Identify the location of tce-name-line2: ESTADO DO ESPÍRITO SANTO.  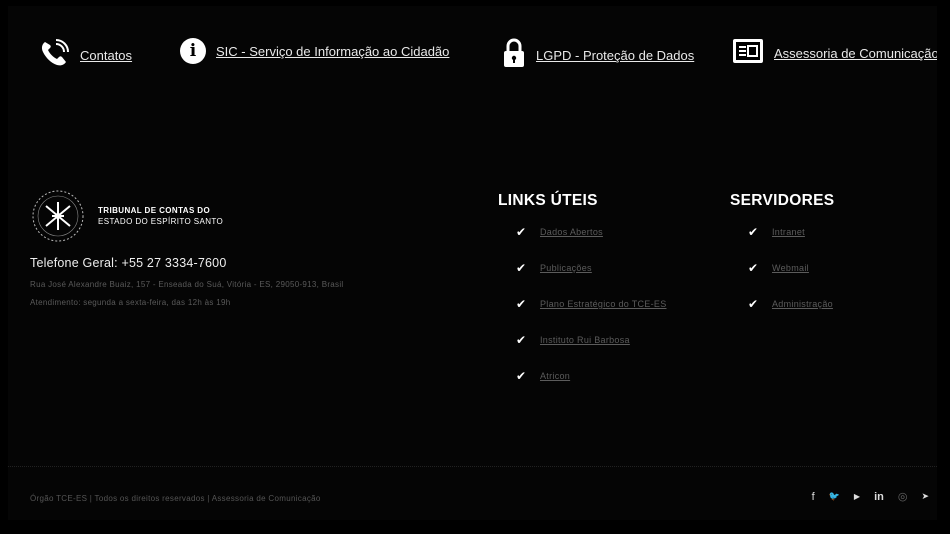
(161, 221).